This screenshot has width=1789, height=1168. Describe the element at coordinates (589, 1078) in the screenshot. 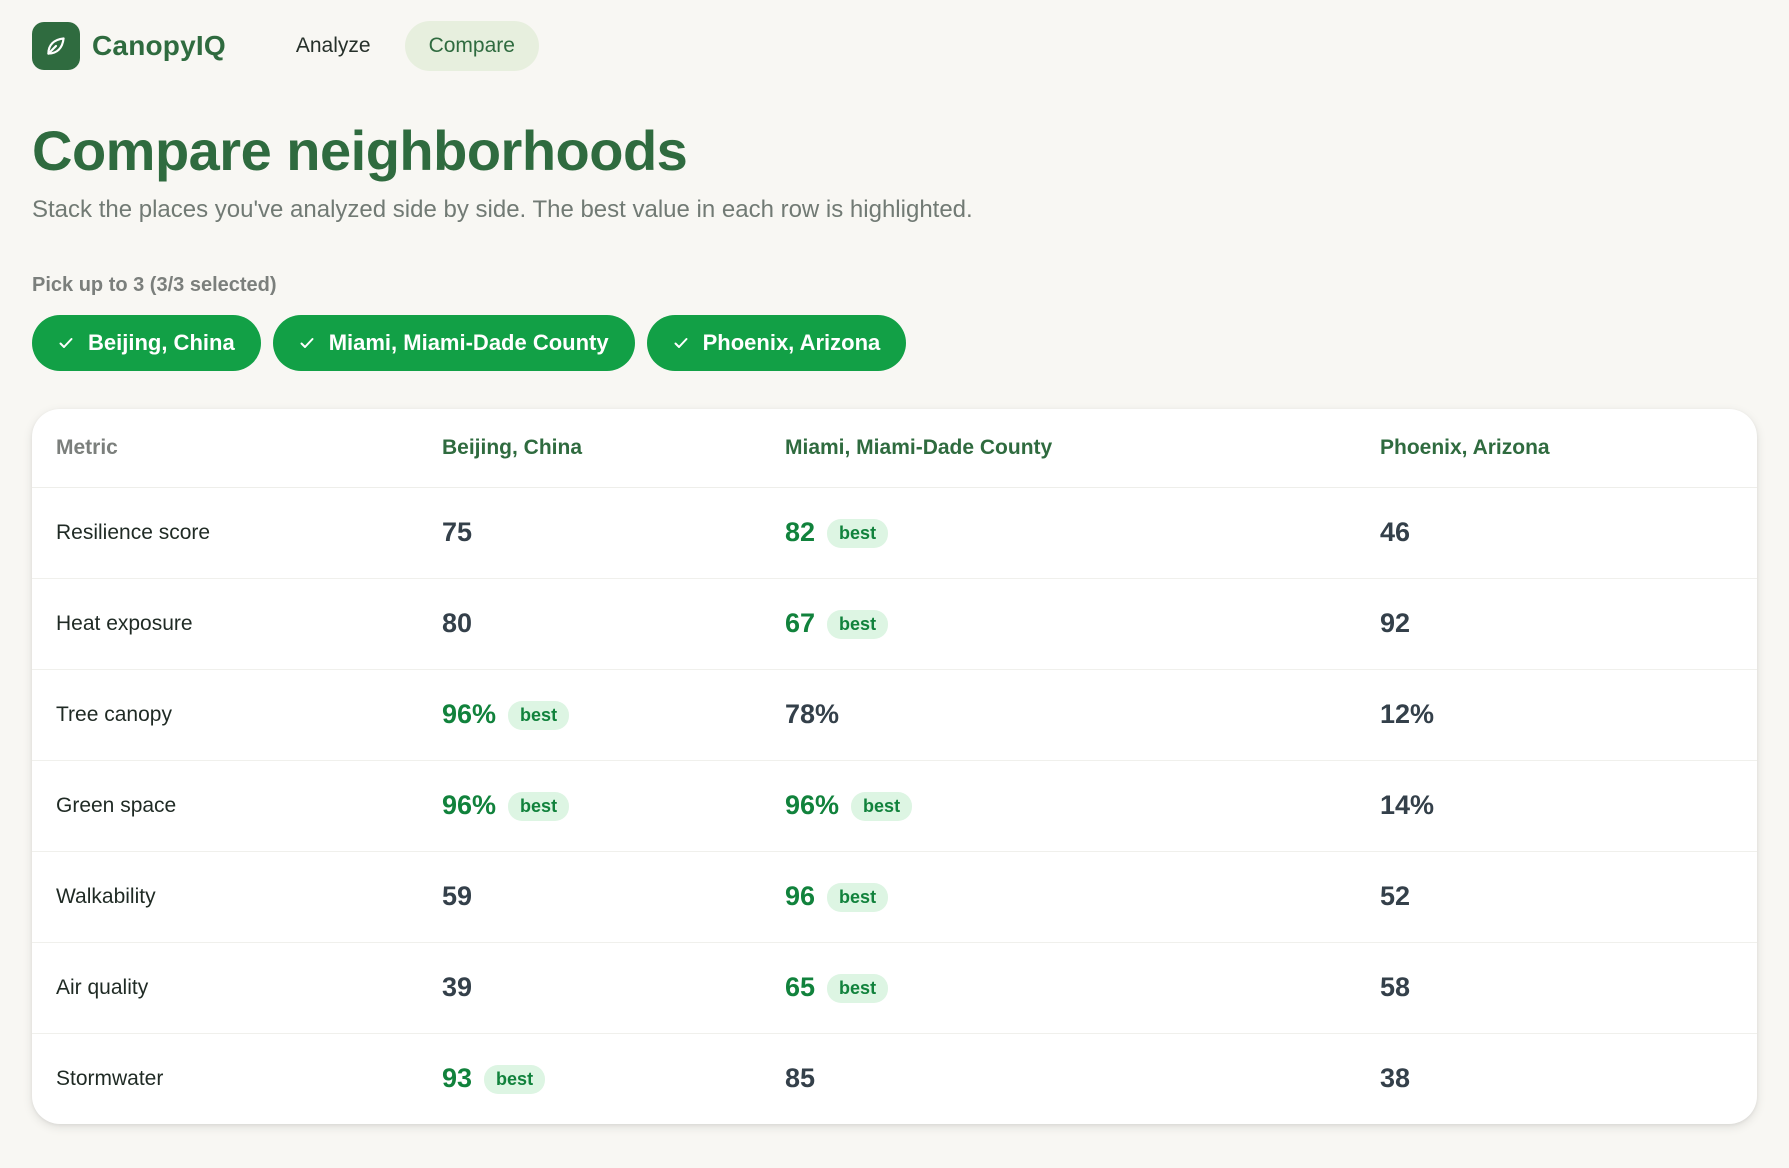

I see `value-cell: 93 best` at that location.